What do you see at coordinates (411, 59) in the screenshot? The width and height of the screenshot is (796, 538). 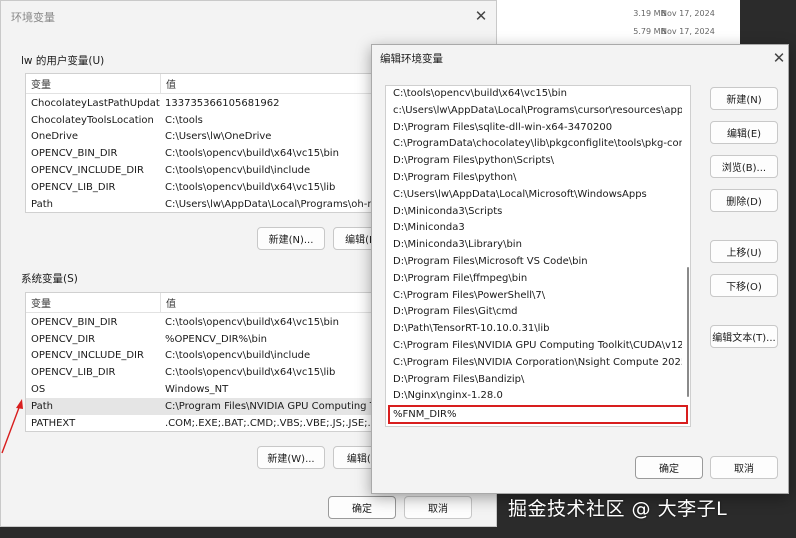 I see `dialog-title: 编辑环境变量` at bounding box center [411, 59].